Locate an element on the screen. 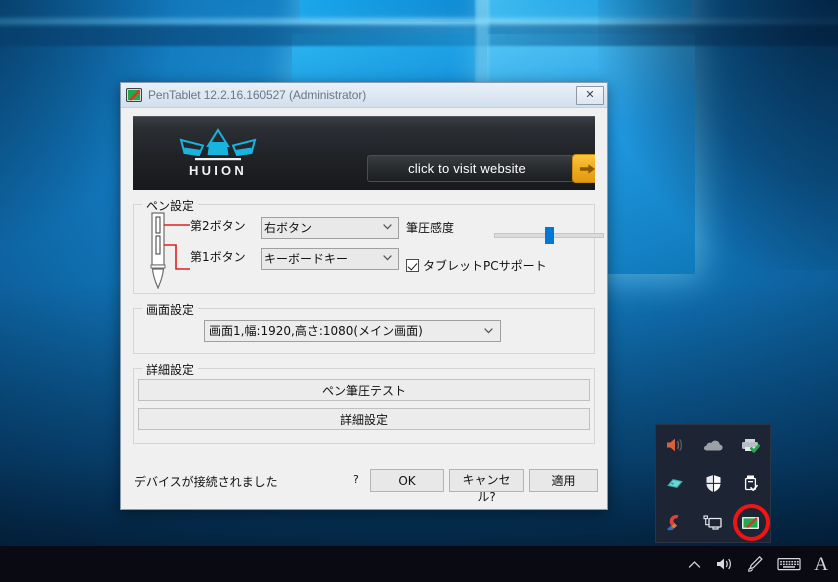 The image size is (838, 582). screen-settings-legend: 画面設定 is located at coordinates (170, 309).